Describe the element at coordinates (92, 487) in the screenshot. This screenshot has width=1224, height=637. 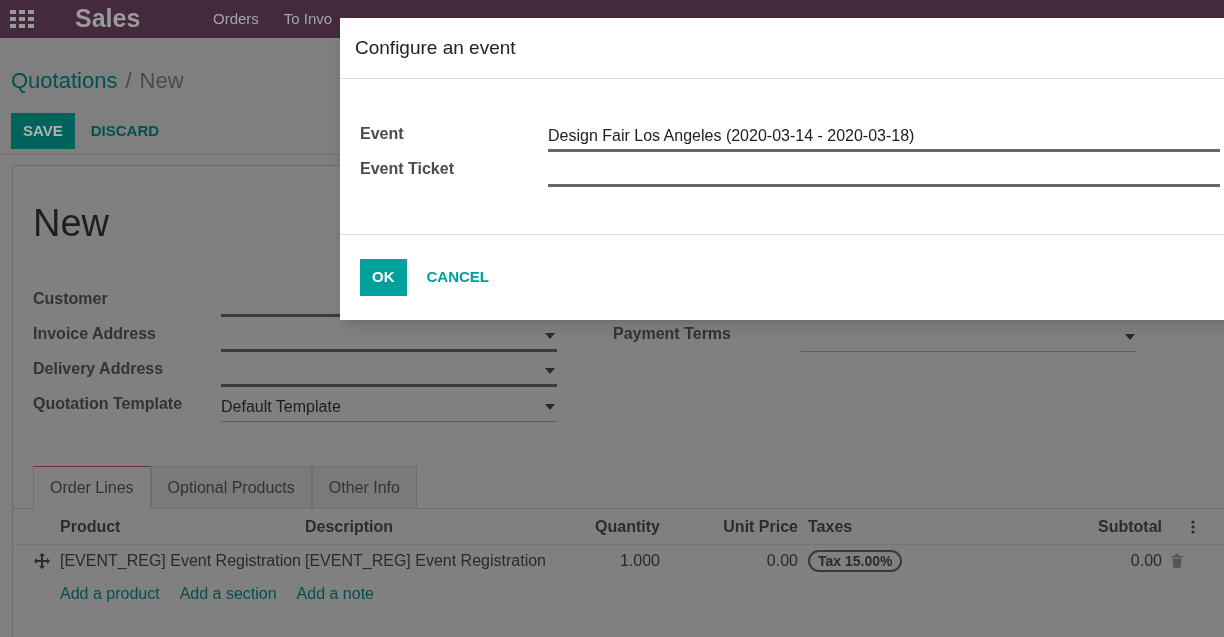
I see `tab: Order Lines` at that location.